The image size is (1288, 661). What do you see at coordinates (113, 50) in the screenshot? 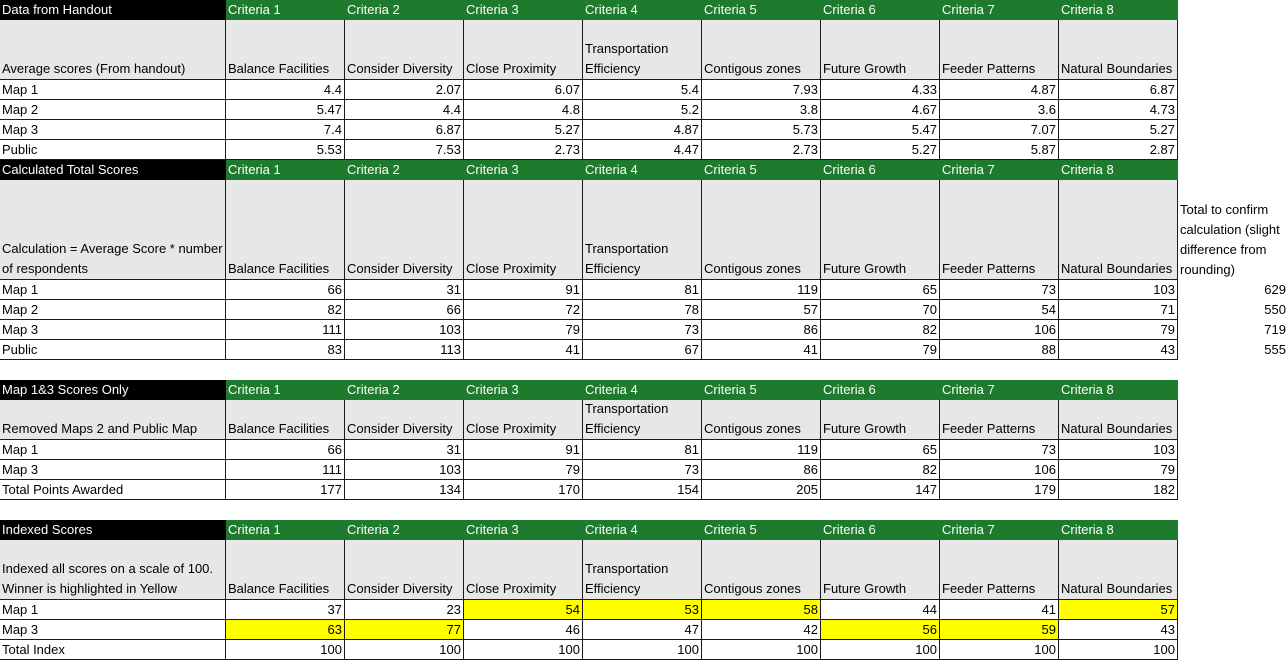
I see `section-sublabel: Average scores (From handout)` at bounding box center [113, 50].